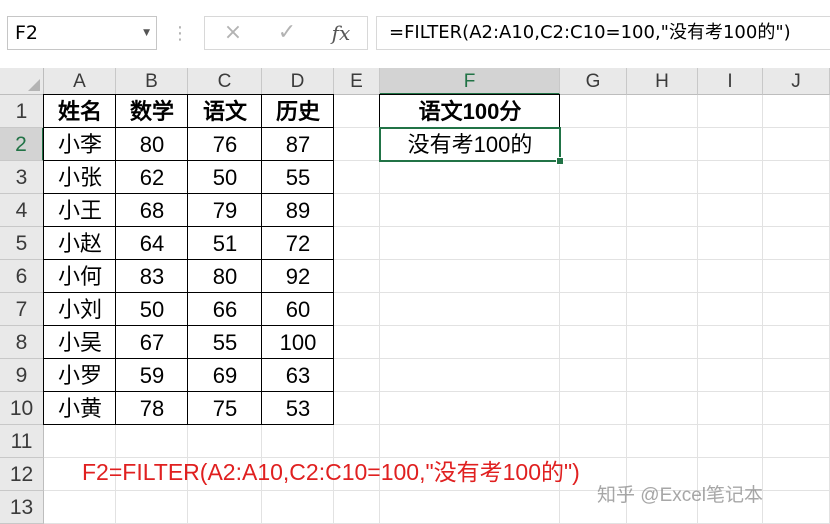 The image size is (830, 524). I want to click on row-header-2: 2, so click(22, 144).